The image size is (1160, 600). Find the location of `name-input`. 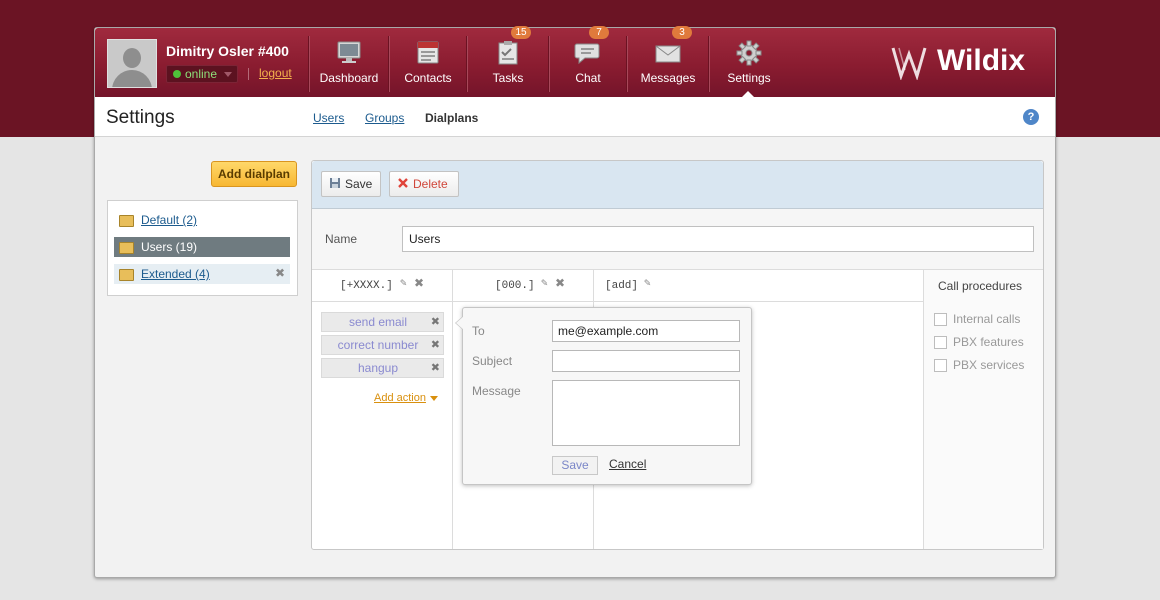

name-input is located at coordinates (718, 239).